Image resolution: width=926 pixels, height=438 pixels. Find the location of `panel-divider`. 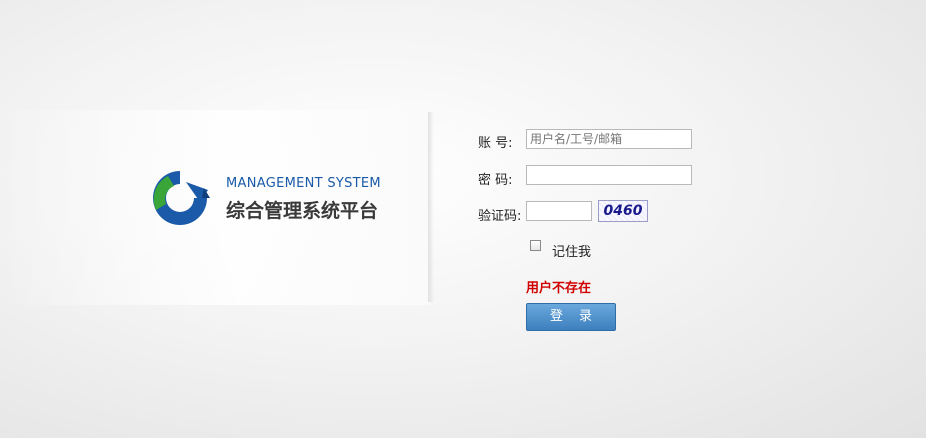

panel-divider is located at coordinates (431, 207).